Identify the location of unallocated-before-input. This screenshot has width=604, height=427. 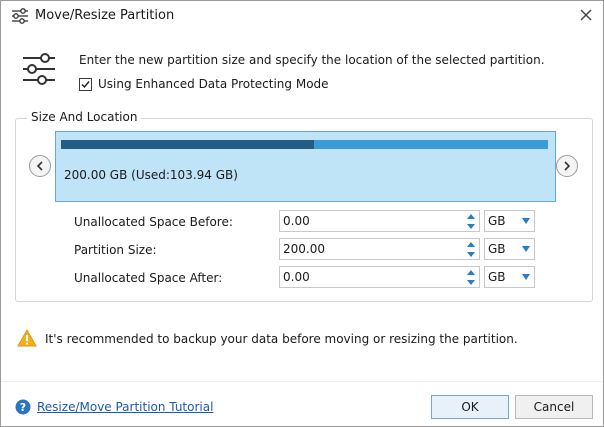
(370, 221).